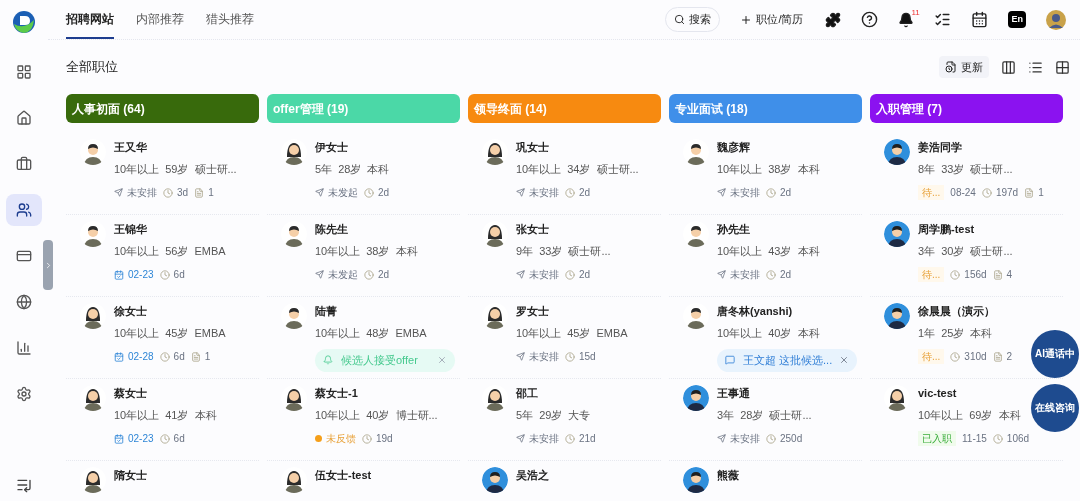  I want to click on candidate-name: vic-test, so click(937, 393).